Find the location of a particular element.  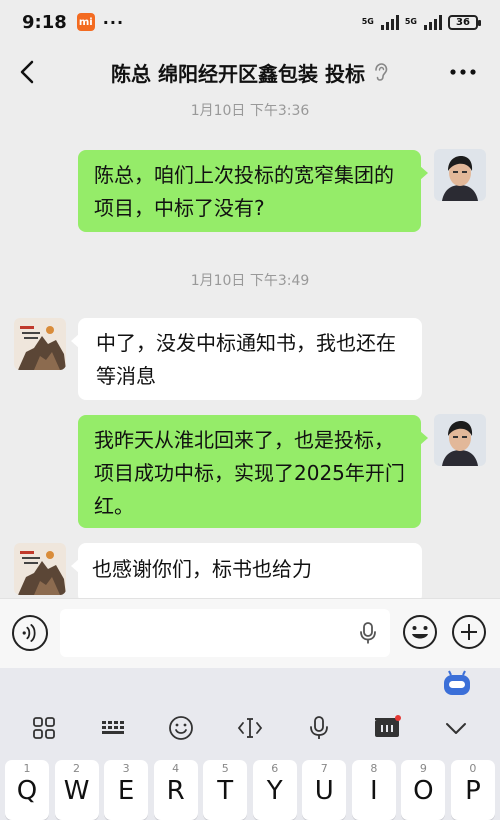

key-letter: T is located at coordinates (225, 791).